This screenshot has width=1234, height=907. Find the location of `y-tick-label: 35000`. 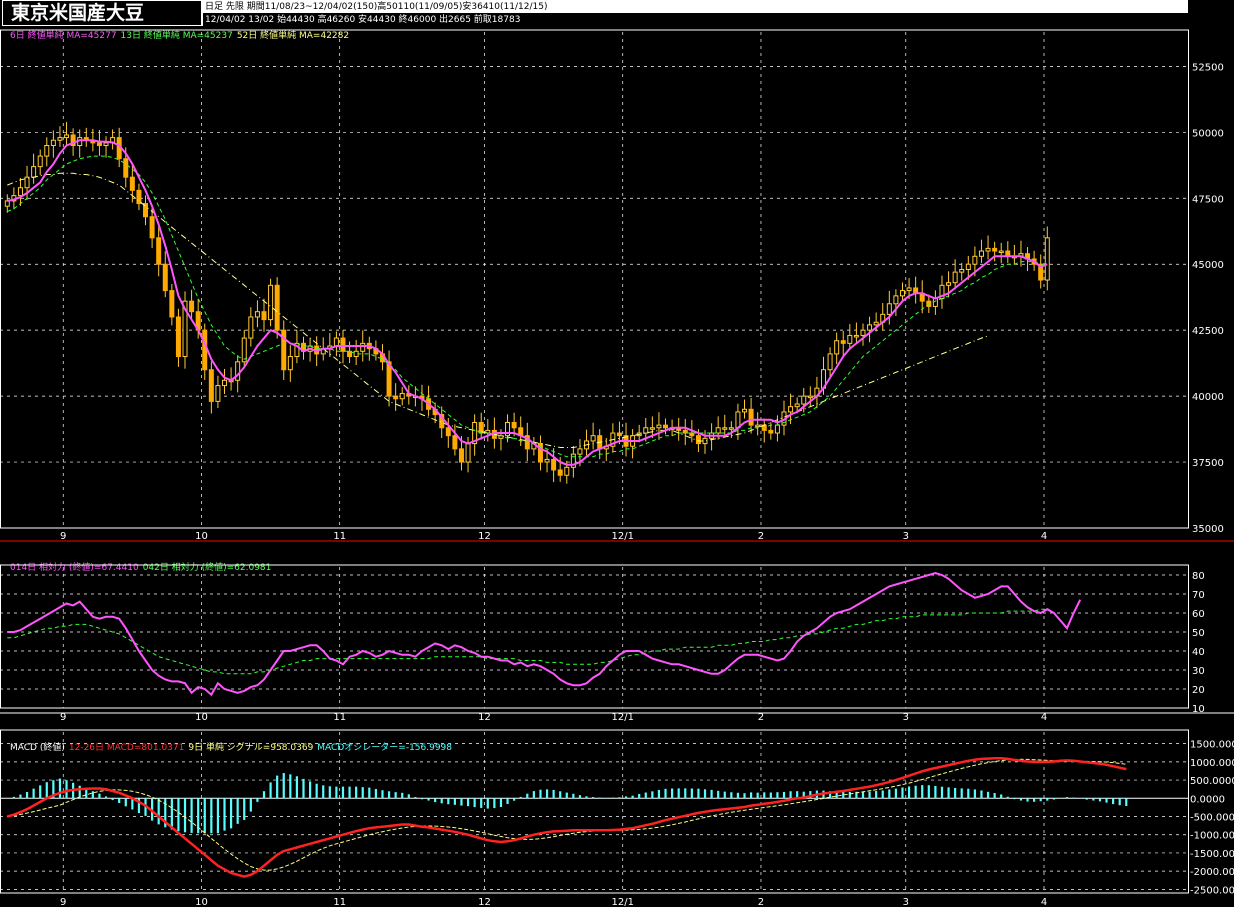

y-tick-label: 35000 is located at coordinates (1208, 529).